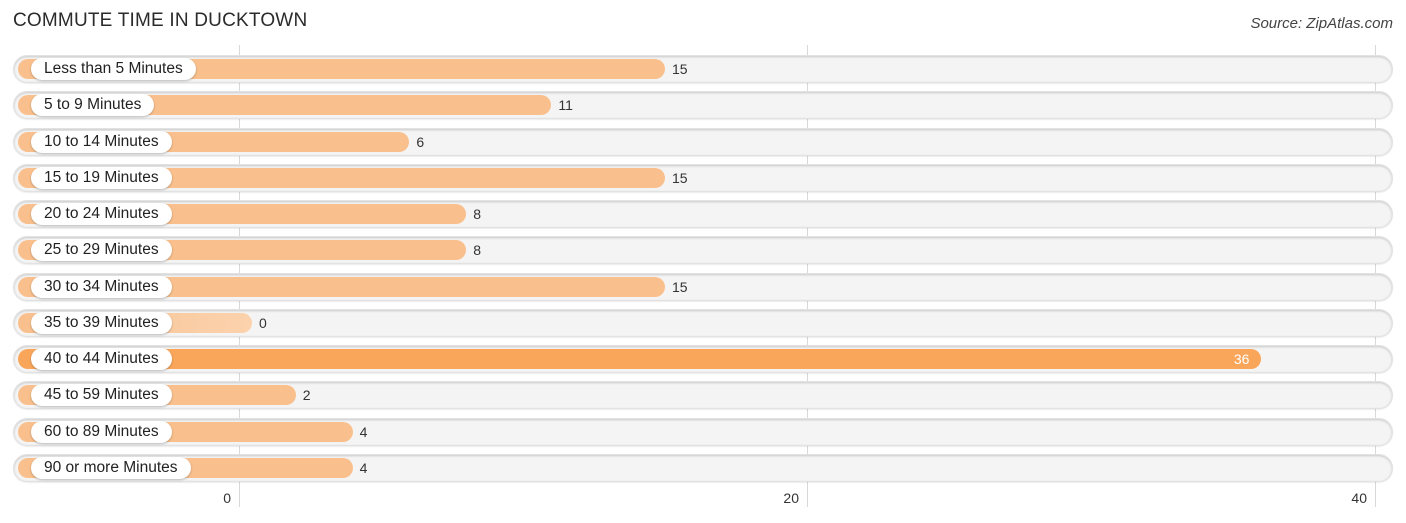 This screenshot has width=1406, height=523. Describe the element at coordinates (101, 250) in the screenshot. I see `category-label: 25 to 29 Minutes` at that location.